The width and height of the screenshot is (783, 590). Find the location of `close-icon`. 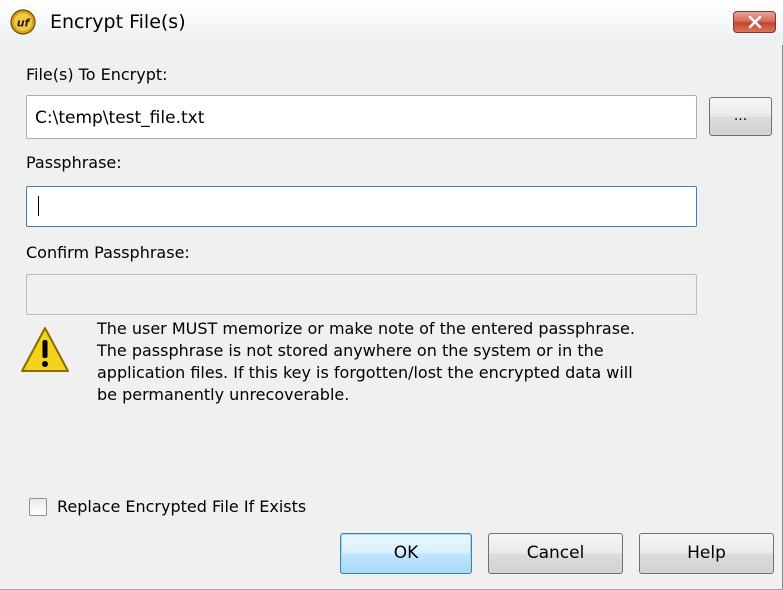

close-icon is located at coordinates (755, 22).